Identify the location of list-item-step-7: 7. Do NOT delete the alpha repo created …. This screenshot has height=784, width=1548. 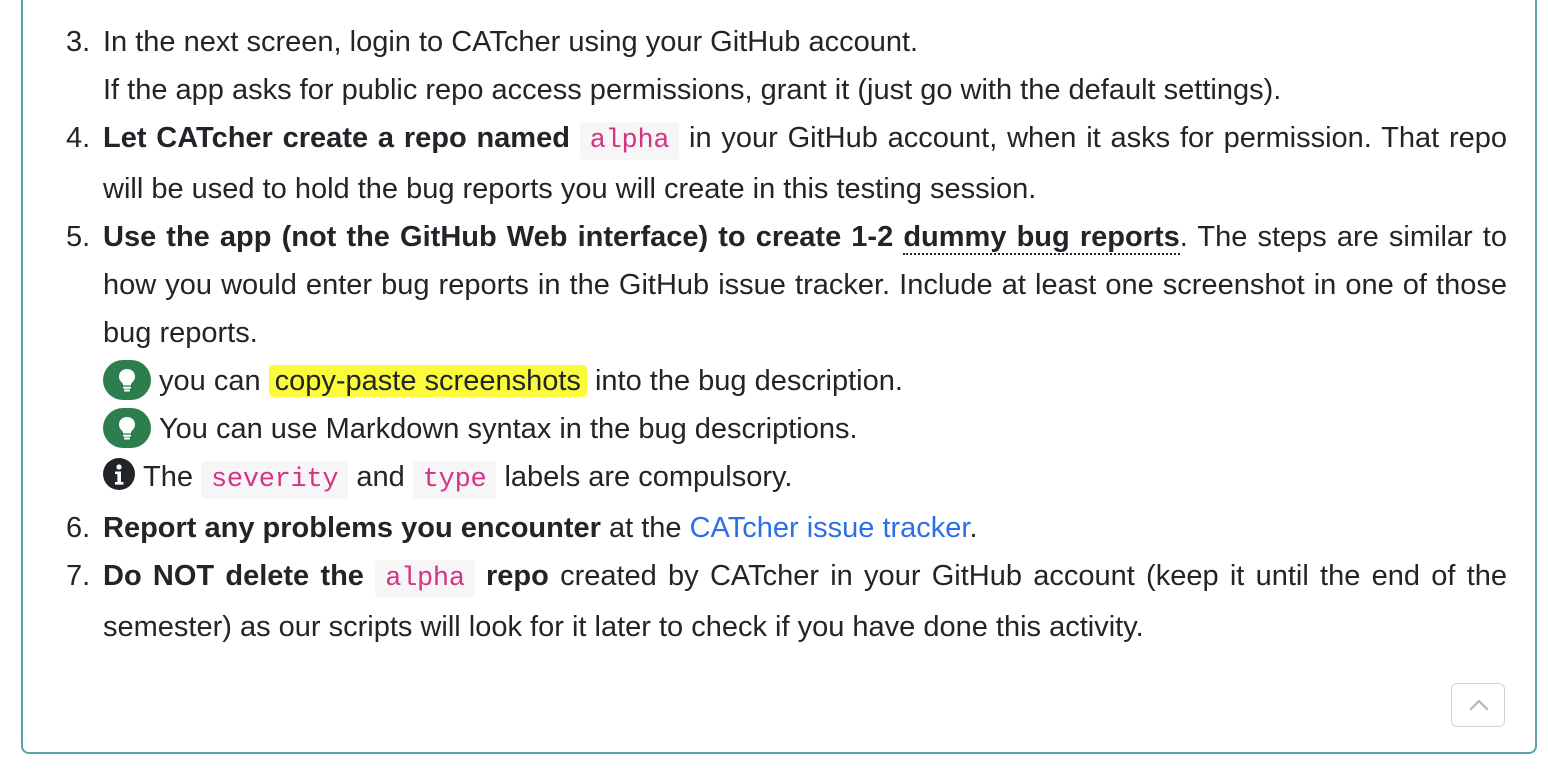
(786, 601).